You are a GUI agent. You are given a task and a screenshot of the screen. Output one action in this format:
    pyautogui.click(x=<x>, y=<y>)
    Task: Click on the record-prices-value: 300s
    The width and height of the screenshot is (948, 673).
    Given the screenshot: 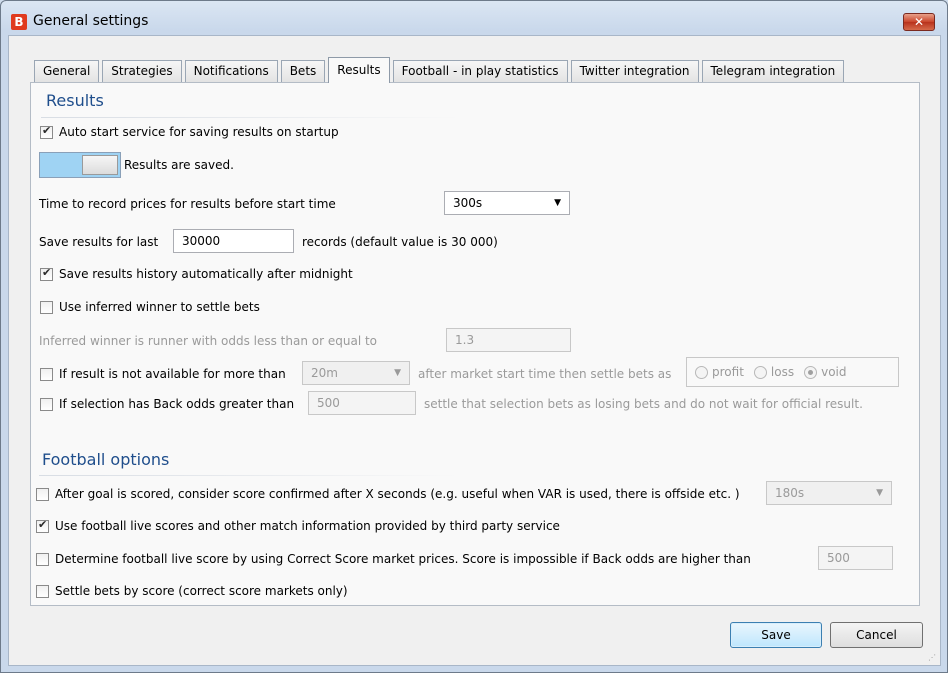 What is the action you would take?
    pyautogui.click(x=468, y=203)
    